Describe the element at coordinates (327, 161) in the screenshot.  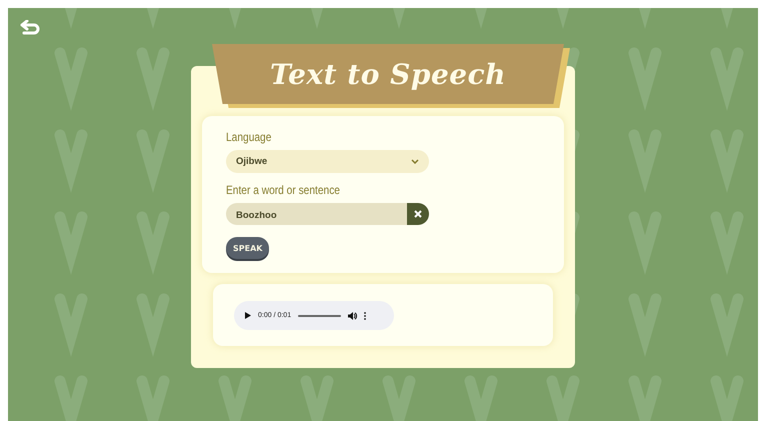
I see `language-select: Ojibwe` at that location.